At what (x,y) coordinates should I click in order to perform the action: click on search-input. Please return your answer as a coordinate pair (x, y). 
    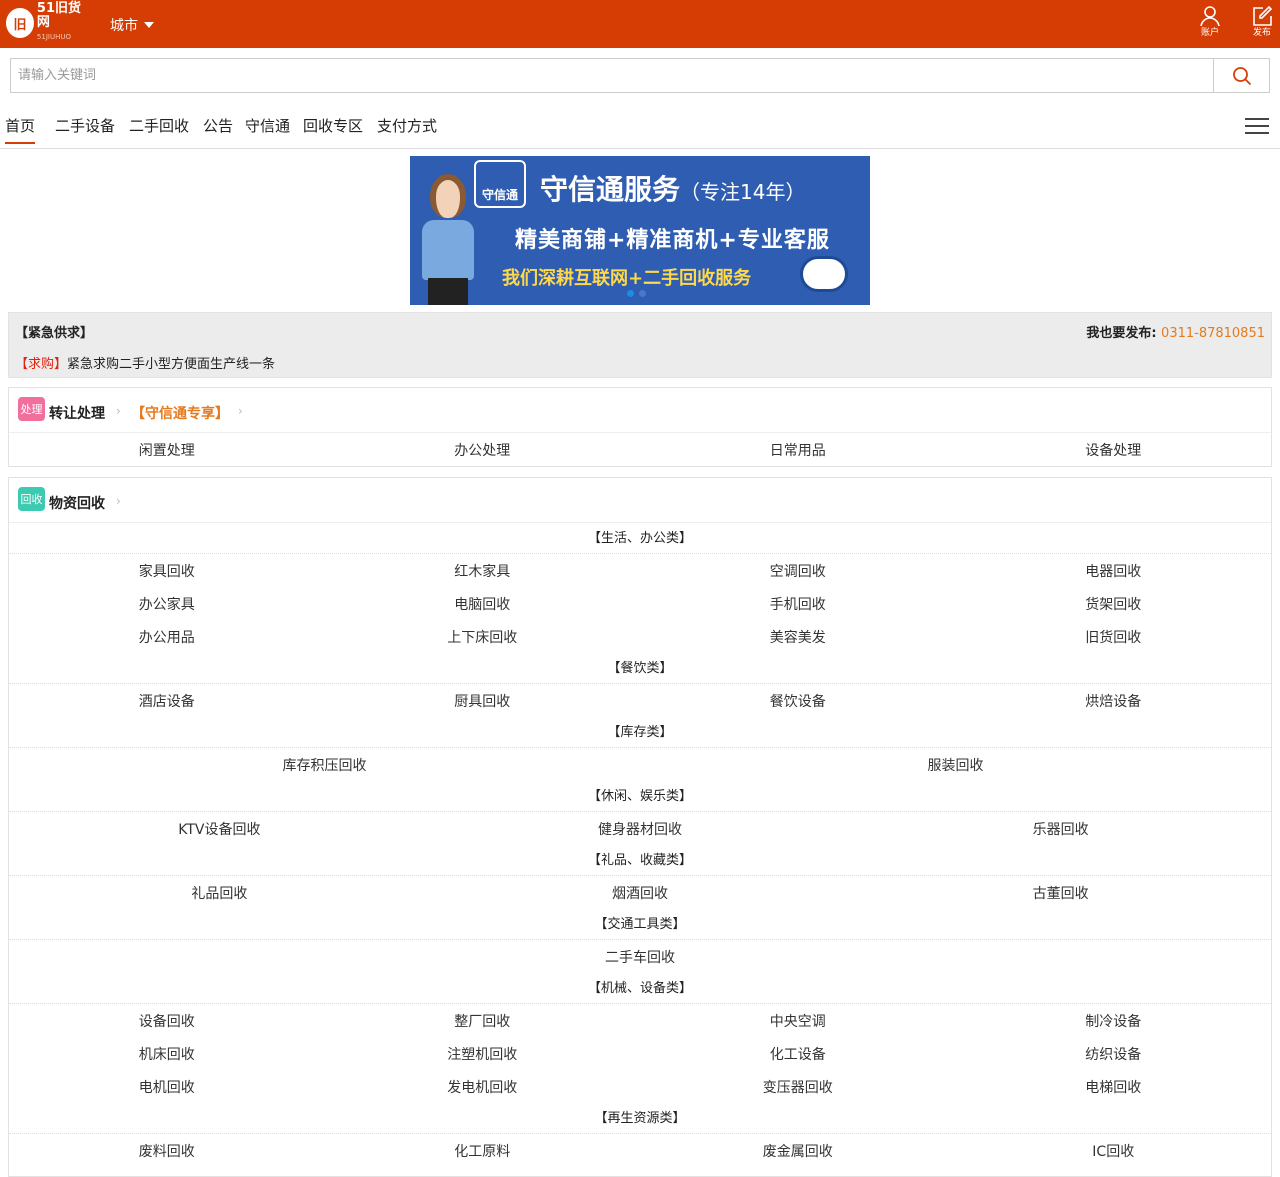
    Looking at the image, I should click on (612, 75).